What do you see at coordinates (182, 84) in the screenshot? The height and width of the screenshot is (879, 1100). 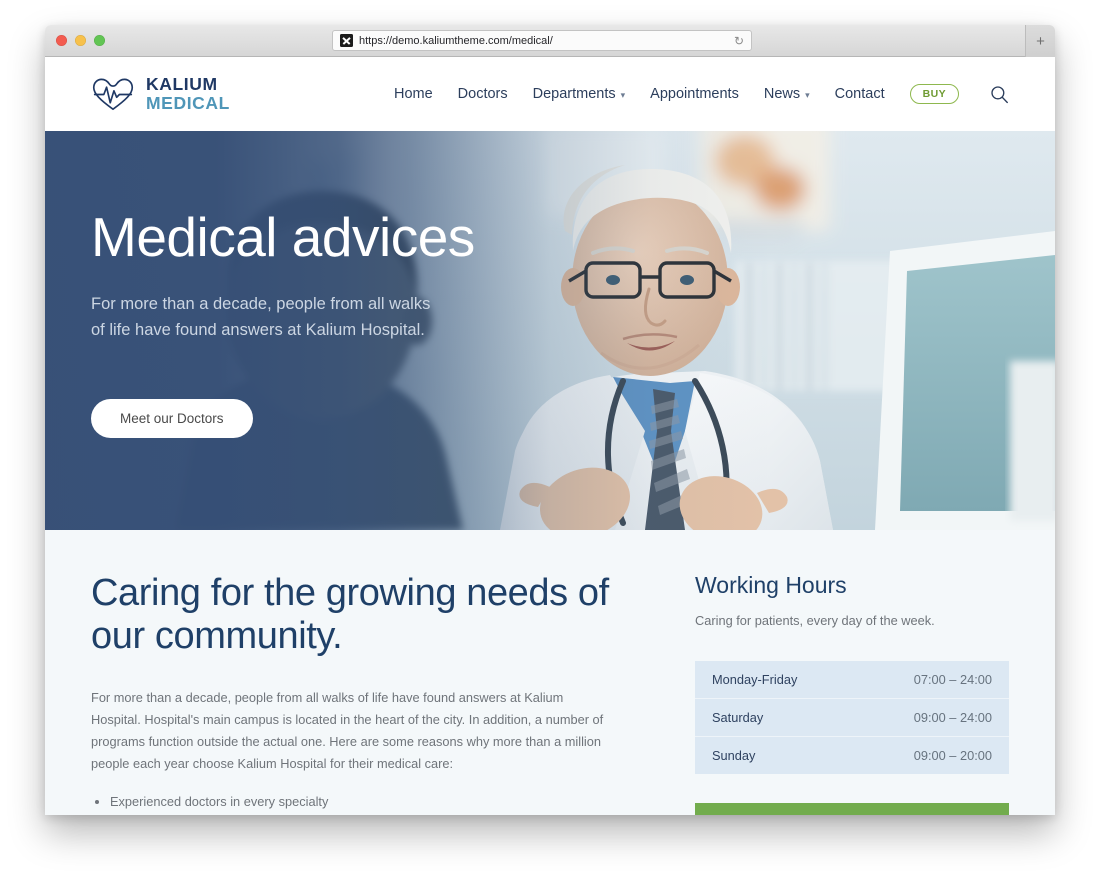 I see `logo-line-kalium: KALIUM` at bounding box center [182, 84].